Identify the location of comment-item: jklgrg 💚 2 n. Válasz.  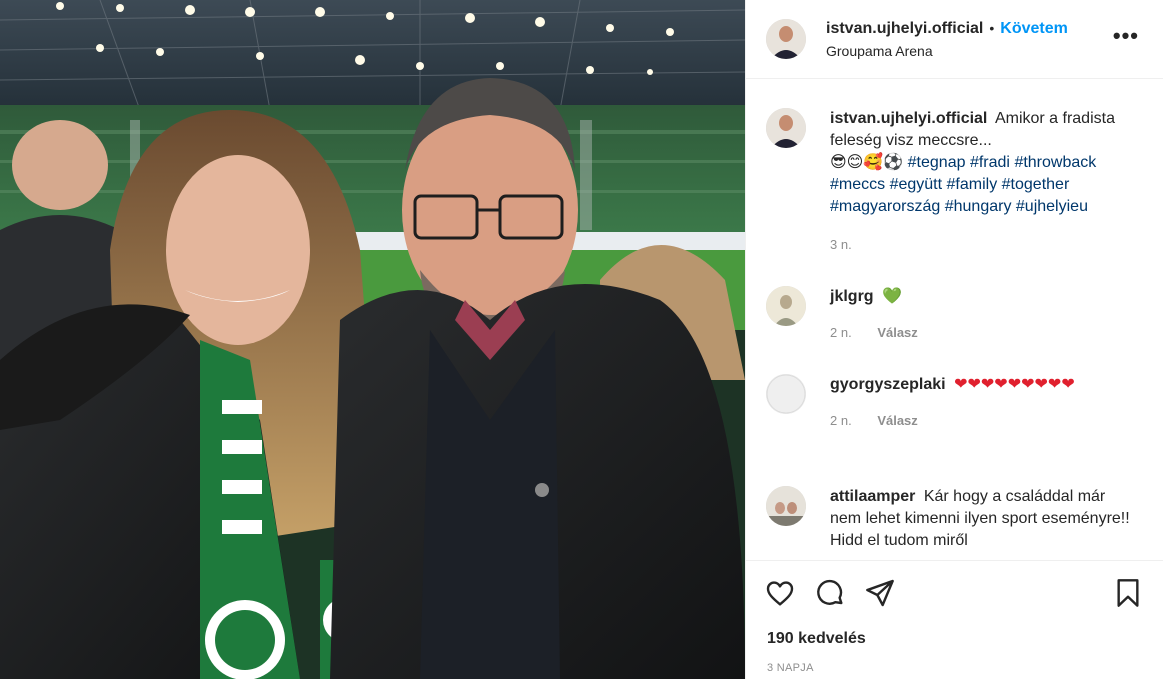
(956, 315).